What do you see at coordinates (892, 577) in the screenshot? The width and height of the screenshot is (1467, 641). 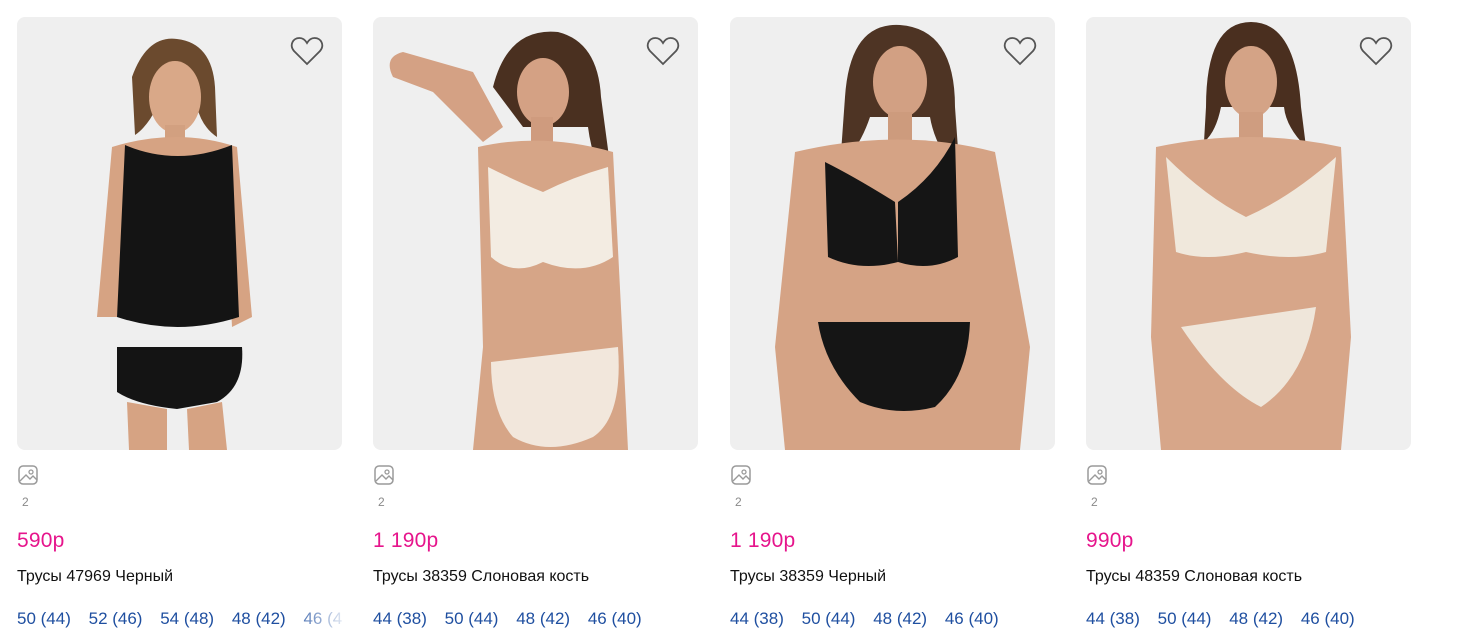 I see `product-title: Трусы 38359 Черный` at bounding box center [892, 577].